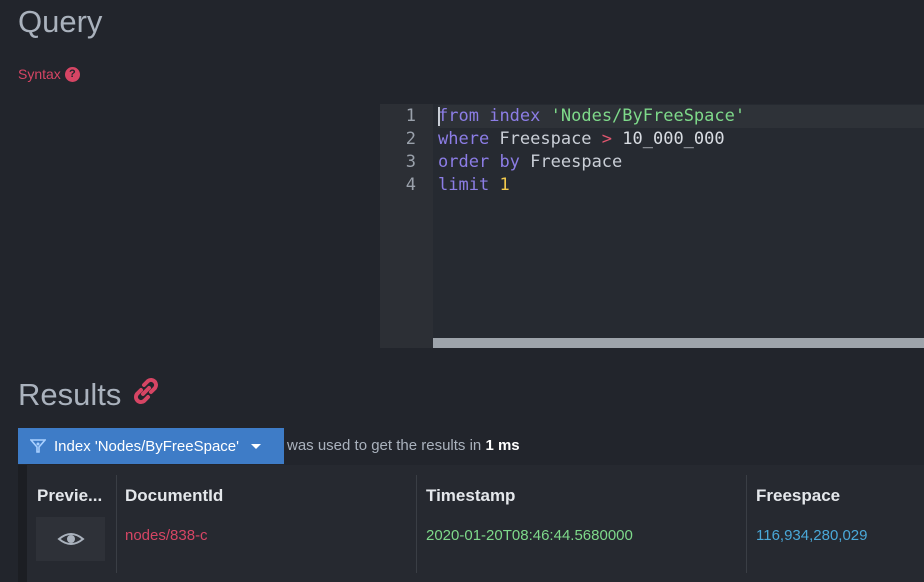 The height and width of the screenshot is (582, 924). I want to click on column-header-freespace: Freespace, so click(798, 491).